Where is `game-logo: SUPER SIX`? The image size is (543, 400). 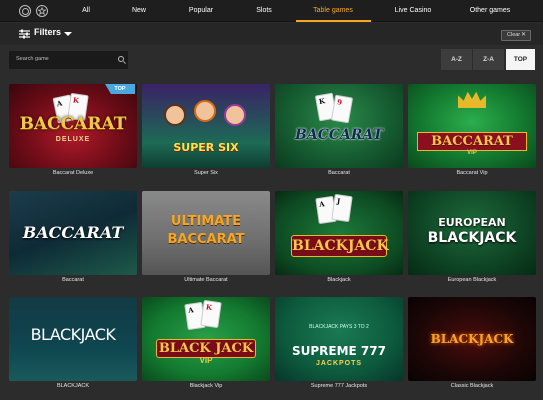 game-logo: SUPER SIX is located at coordinates (206, 147).